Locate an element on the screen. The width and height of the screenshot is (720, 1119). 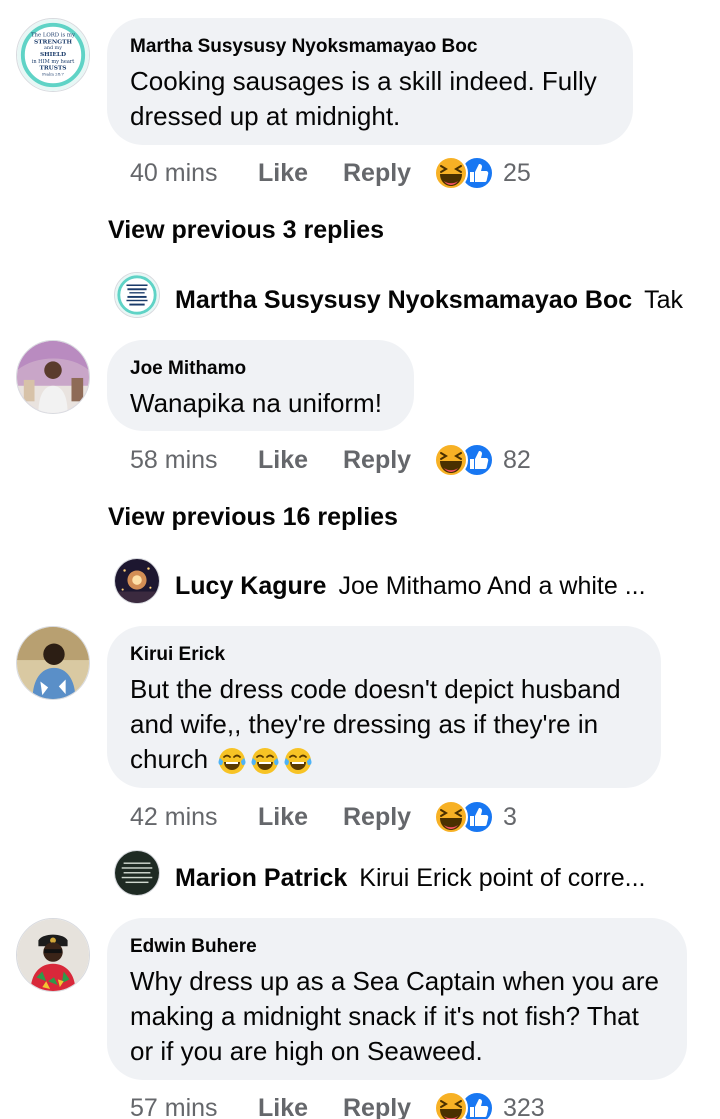
comment-actions: 42 mins Like Reply 3 is located at coordinates (323, 817).